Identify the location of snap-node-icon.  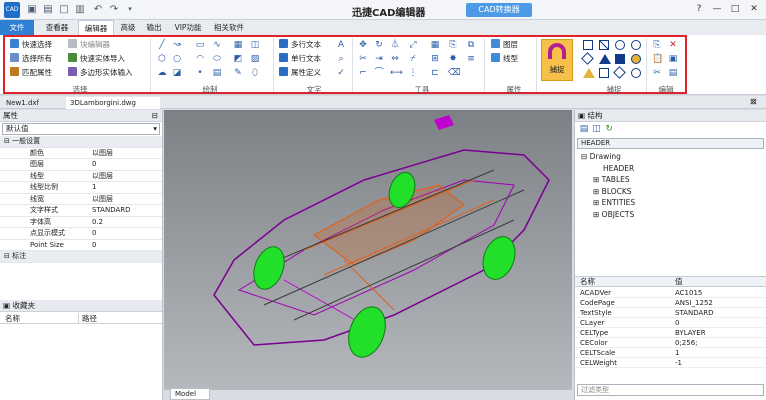
(620, 59).